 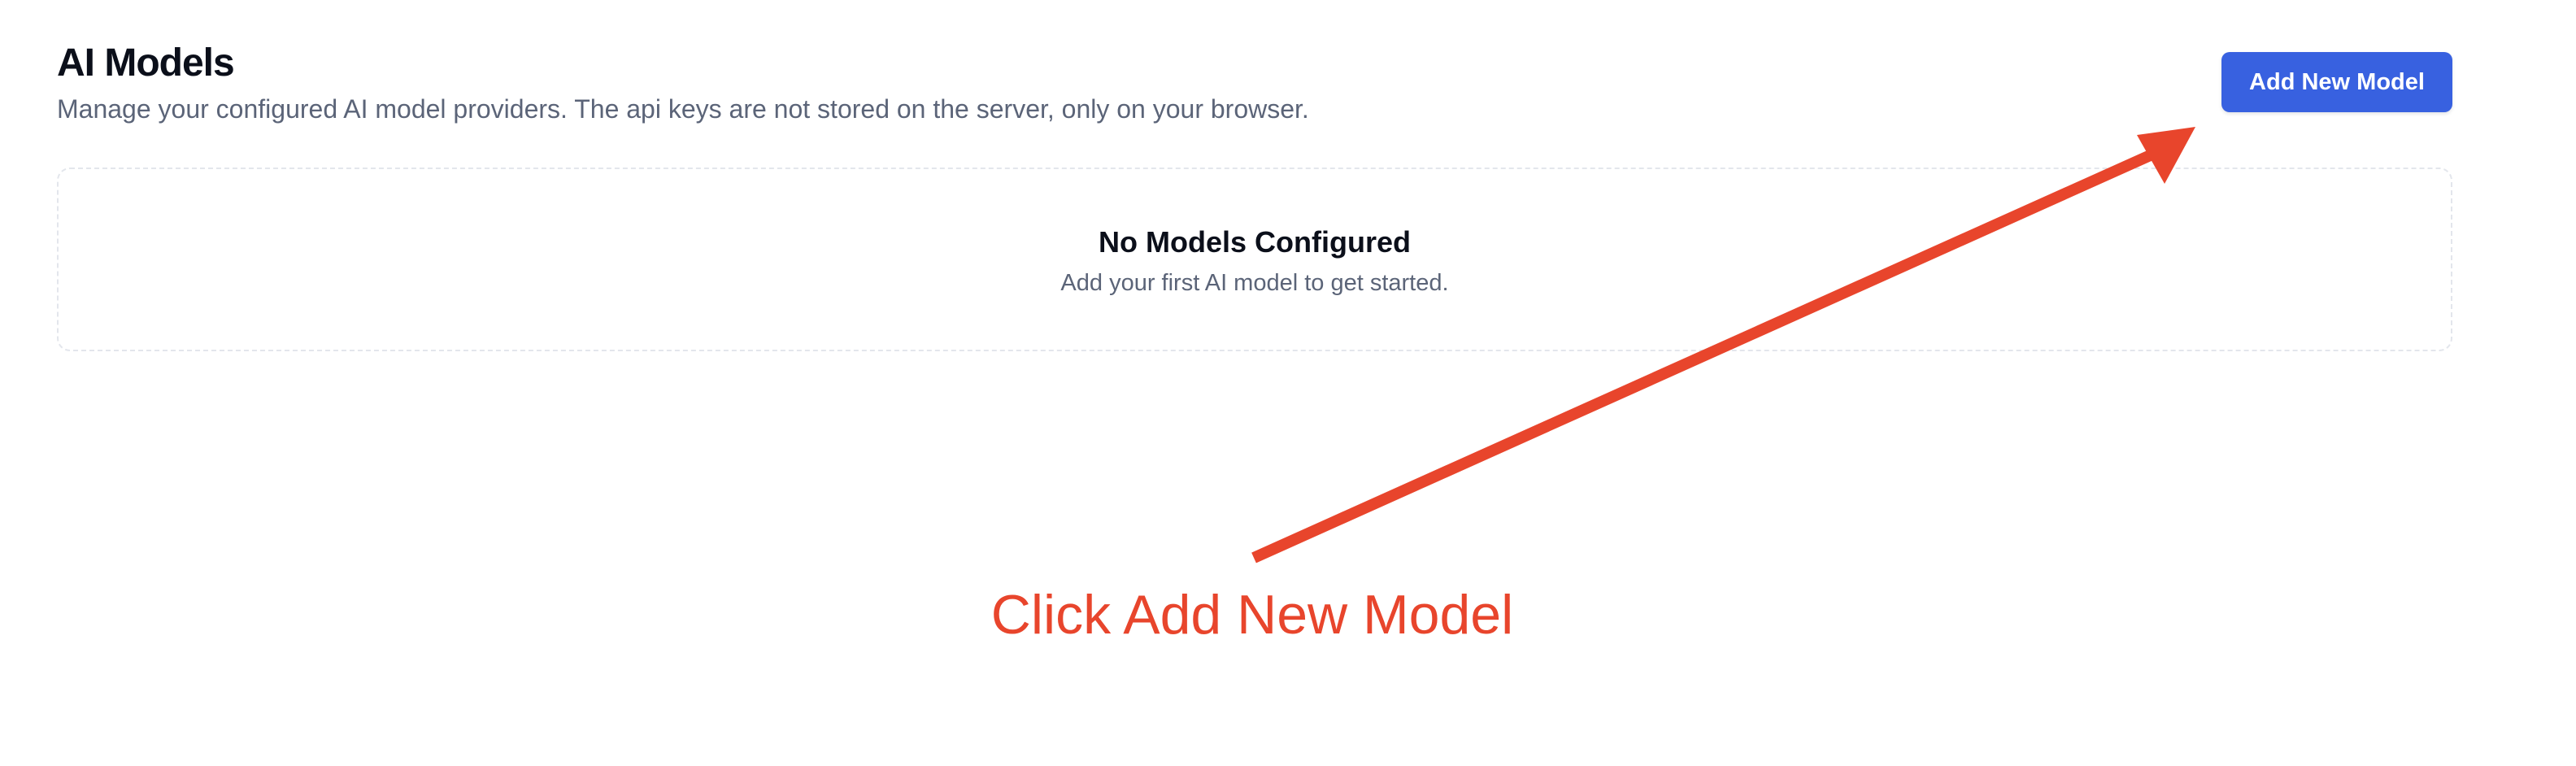 What do you see at coordinates (1255, 242) in the screenshot?
I see `empty-state-title: No Models Configured` at bounding box center [1255, 242].